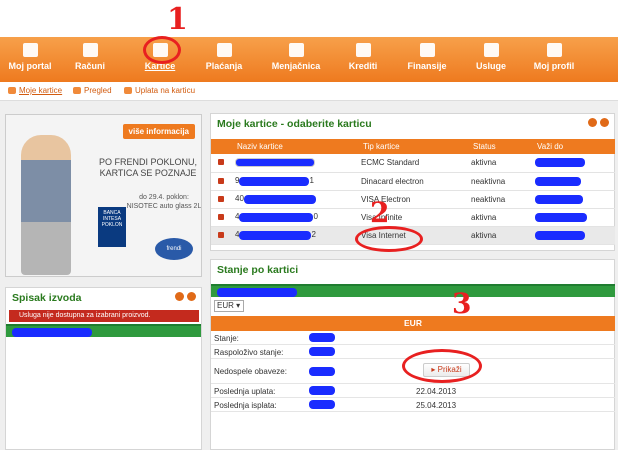 The image size is (618, 450). Describe the element at coordinates (389, 239) in the screenshot. I see `annotation-ring-visa` at that location.